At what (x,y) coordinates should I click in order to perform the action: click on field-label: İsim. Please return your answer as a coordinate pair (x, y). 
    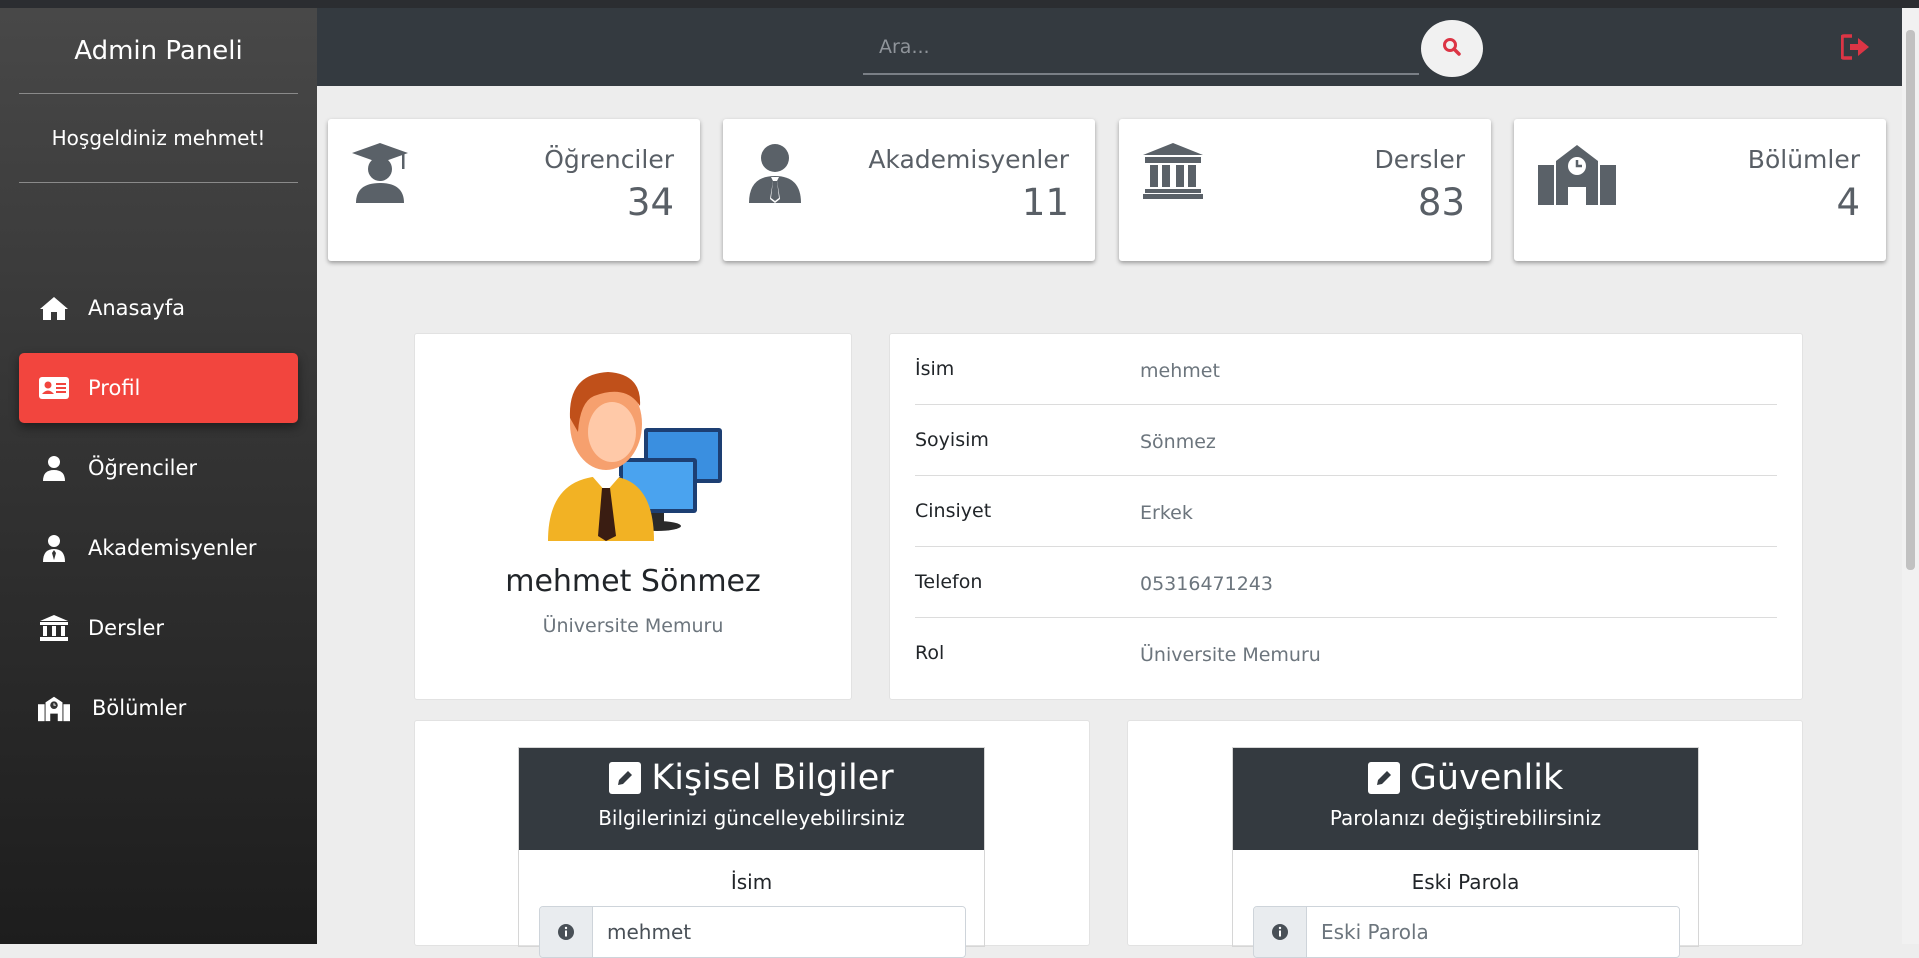
    Looking at the image, I should click on (751, 882).